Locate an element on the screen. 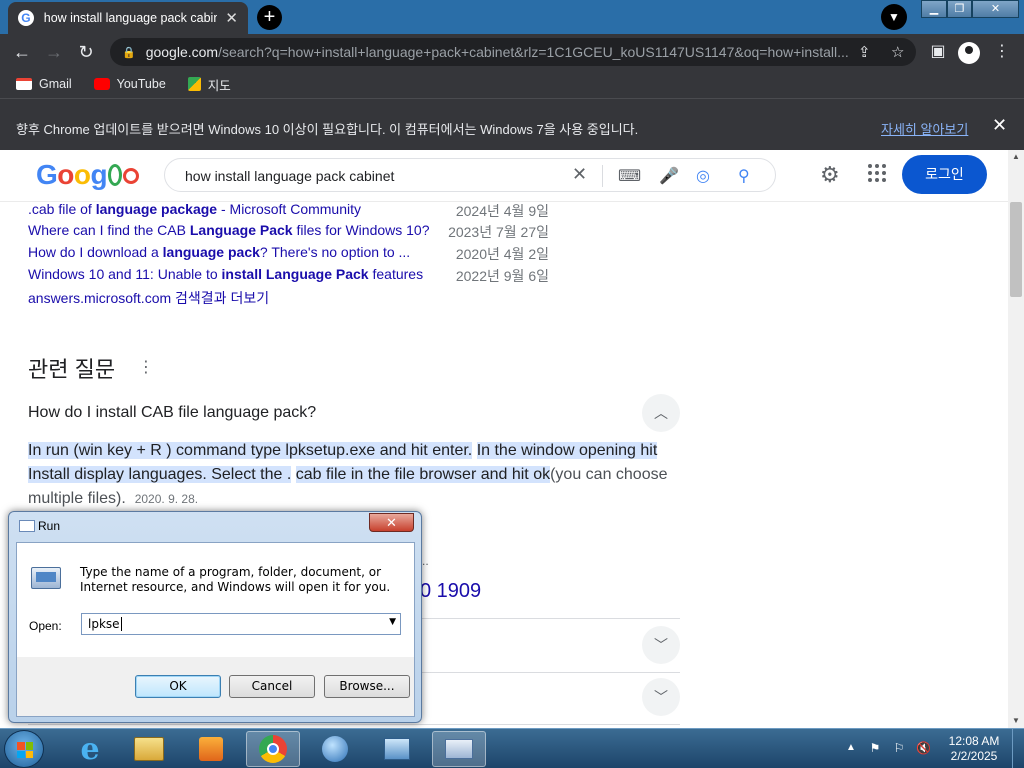  cancel-button: Cancel is located at coordinates (272, 686).